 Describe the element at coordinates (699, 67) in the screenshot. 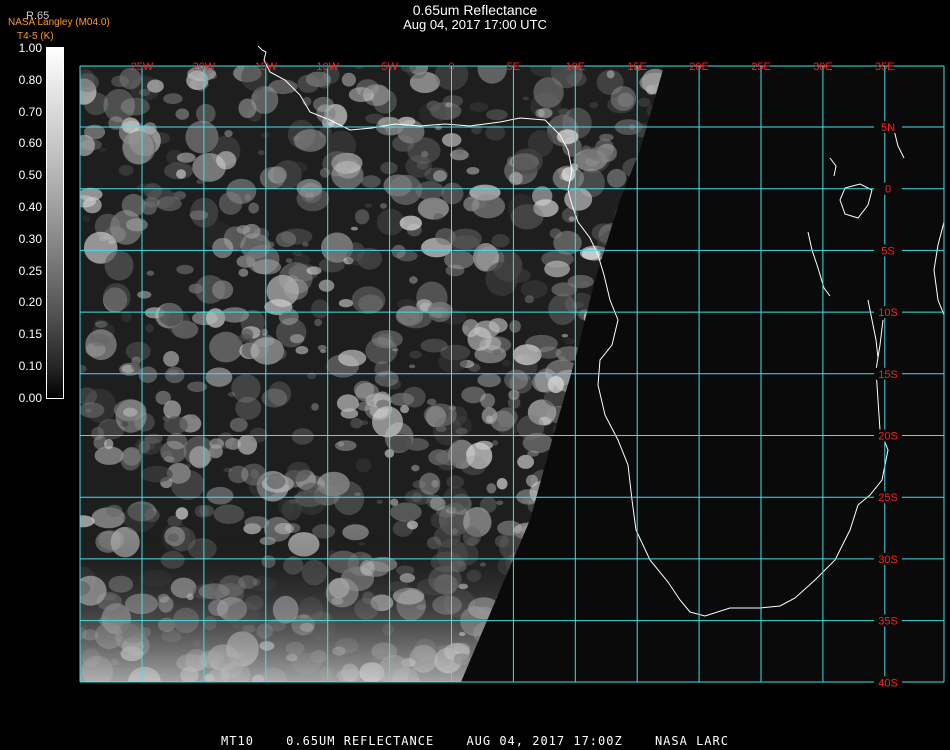

I see `longitude-label: 20E` at that location.